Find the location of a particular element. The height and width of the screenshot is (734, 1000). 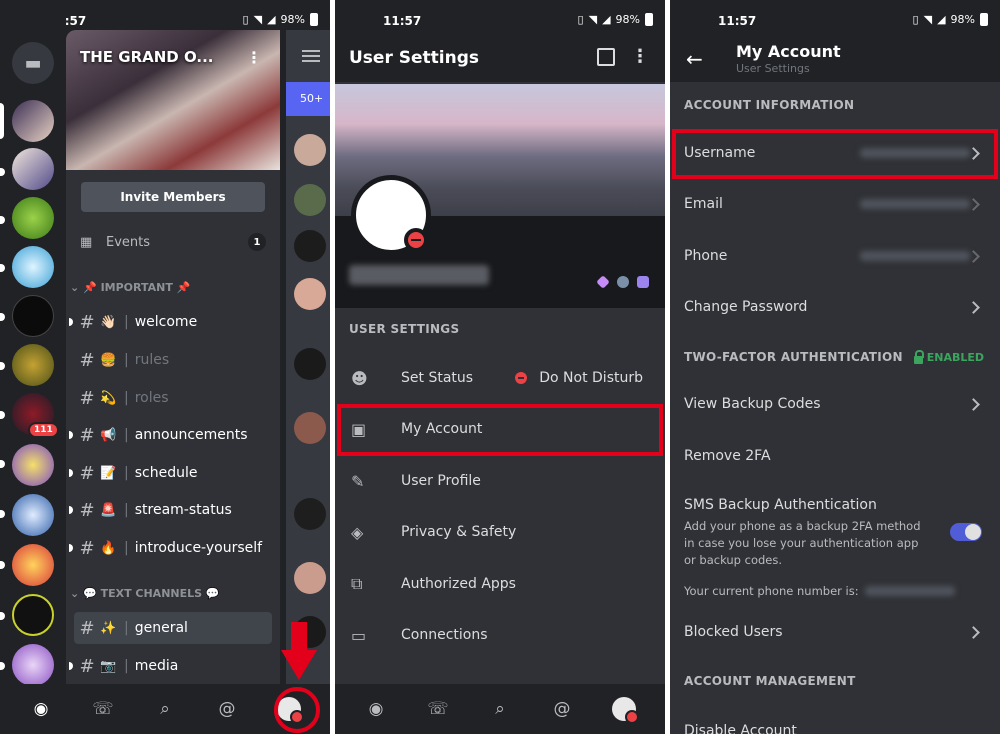

battery-icon is located at coordinates (314, 19).